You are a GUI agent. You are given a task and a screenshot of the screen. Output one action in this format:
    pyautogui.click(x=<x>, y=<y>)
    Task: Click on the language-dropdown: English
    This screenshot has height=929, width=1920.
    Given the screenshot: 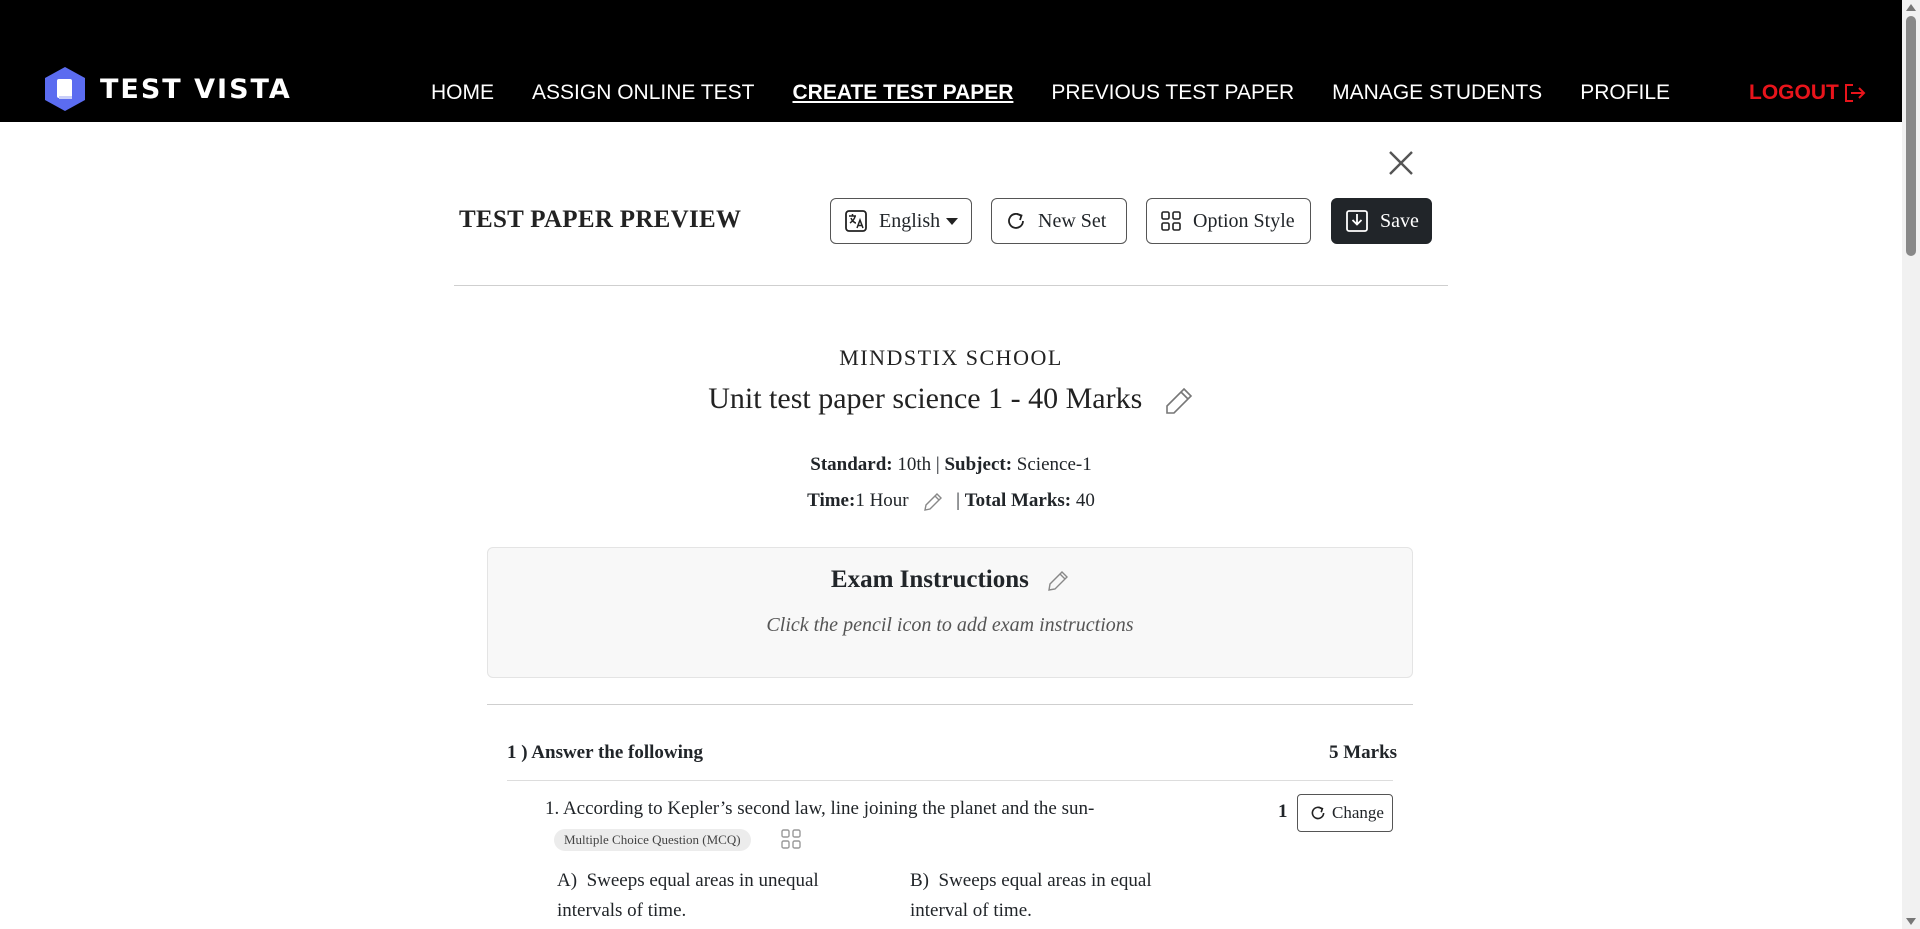 What is the action you would take?
    pyautogui.click(x=901, y=221)
    